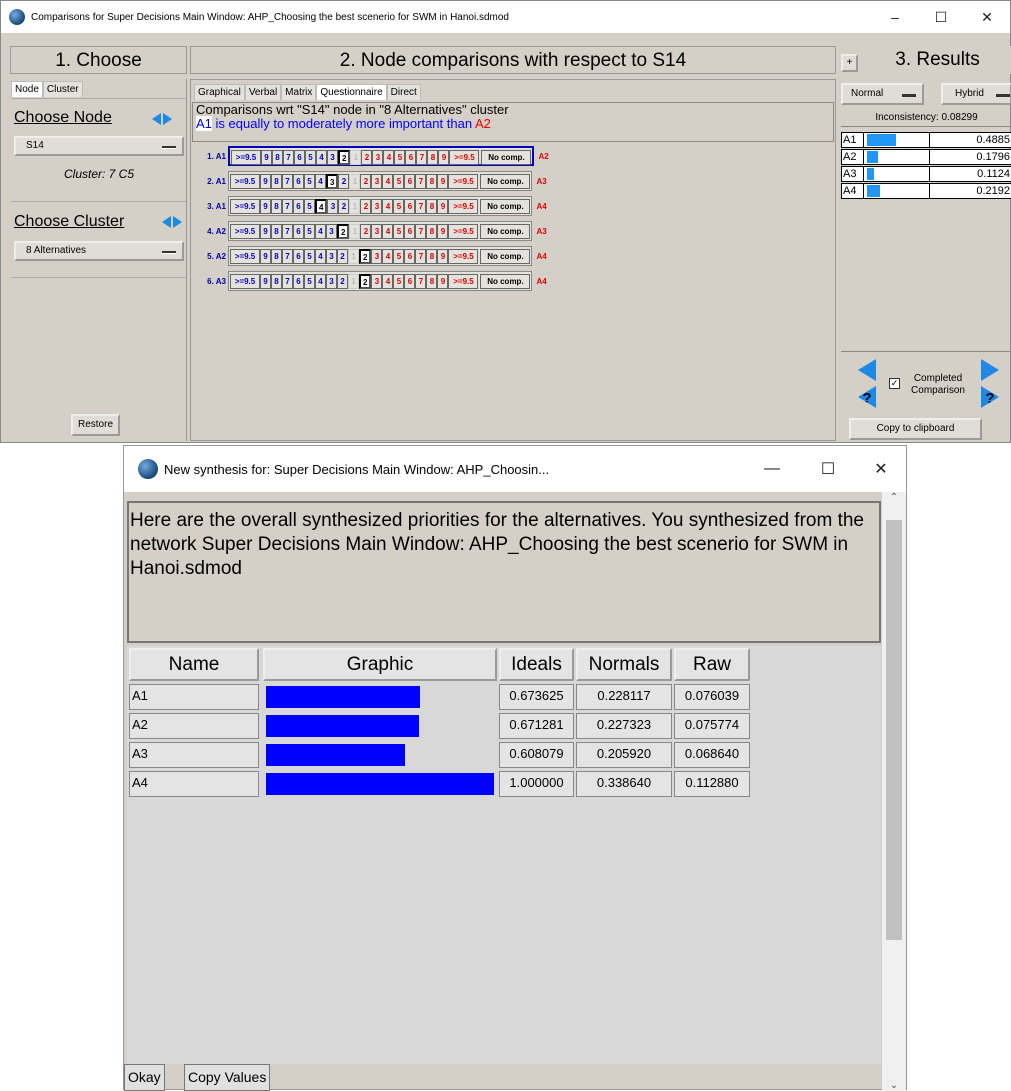 The height and width of the screenshot is (1091, 1011). Describe the element at coordinates (263, 92) in the screenshot. I see `tab-verbal: Verbal` at that location.